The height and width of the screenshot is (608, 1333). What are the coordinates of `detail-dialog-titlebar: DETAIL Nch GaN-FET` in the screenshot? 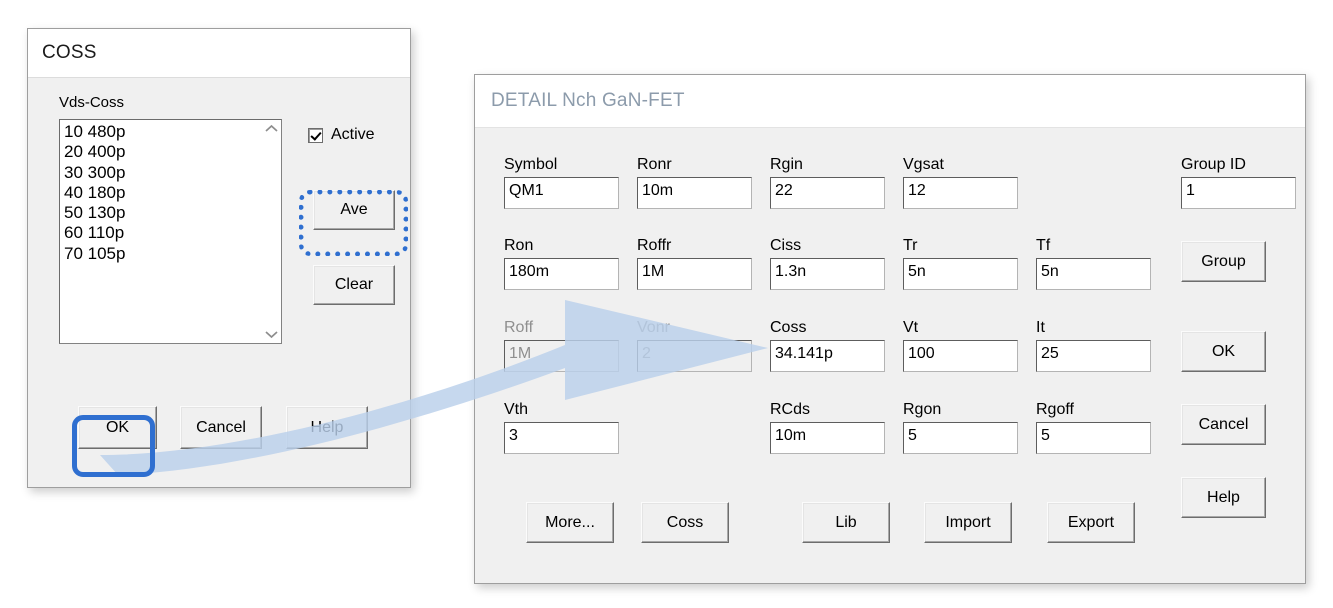 It's located at (890, 101).